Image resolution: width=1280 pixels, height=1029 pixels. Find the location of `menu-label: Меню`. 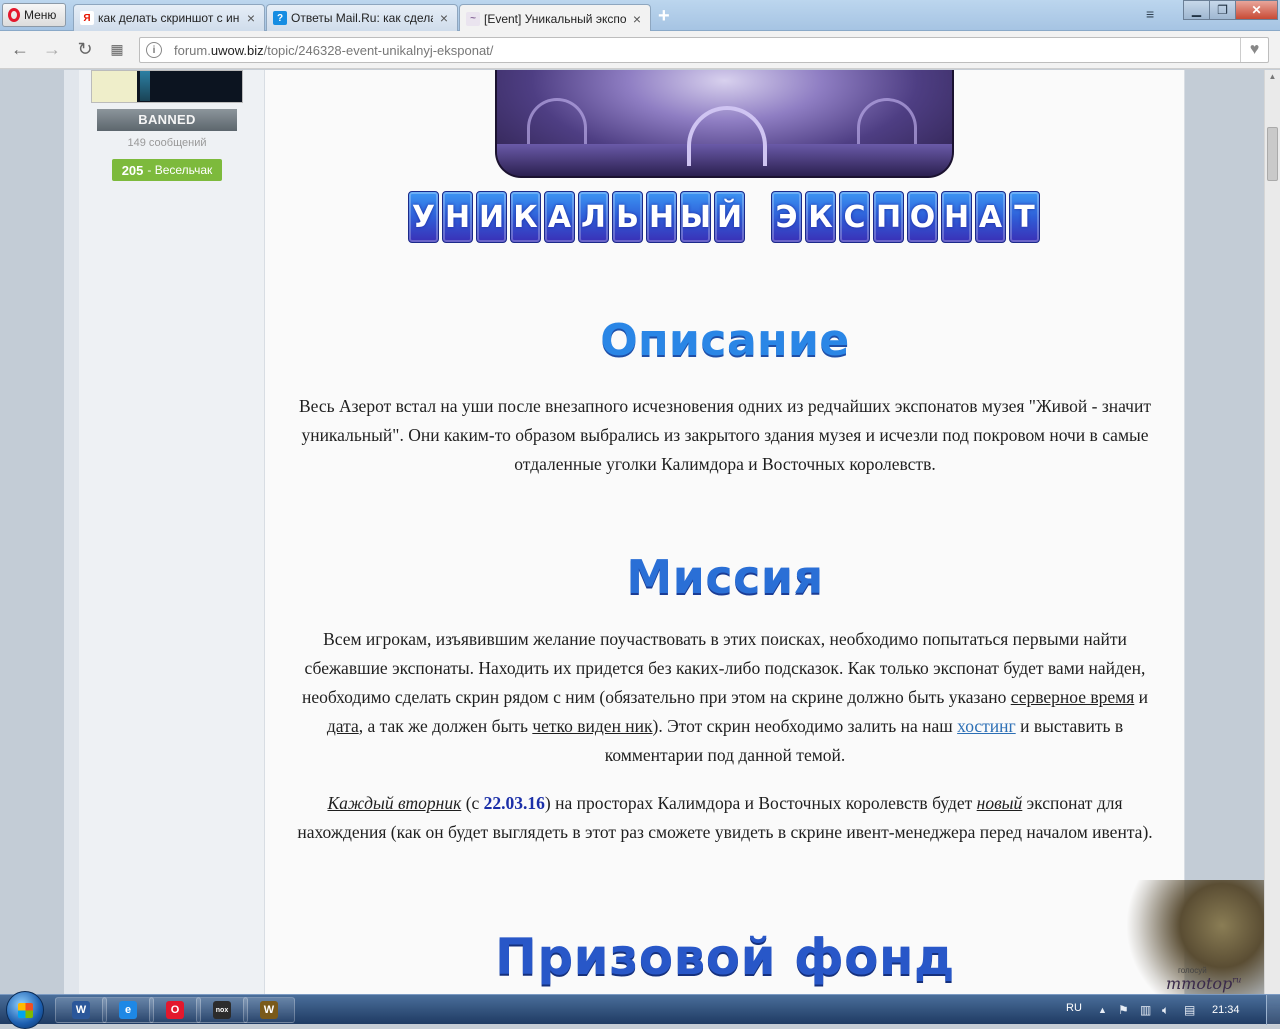

menu-label: Меню is located at coordinates (40, 15).